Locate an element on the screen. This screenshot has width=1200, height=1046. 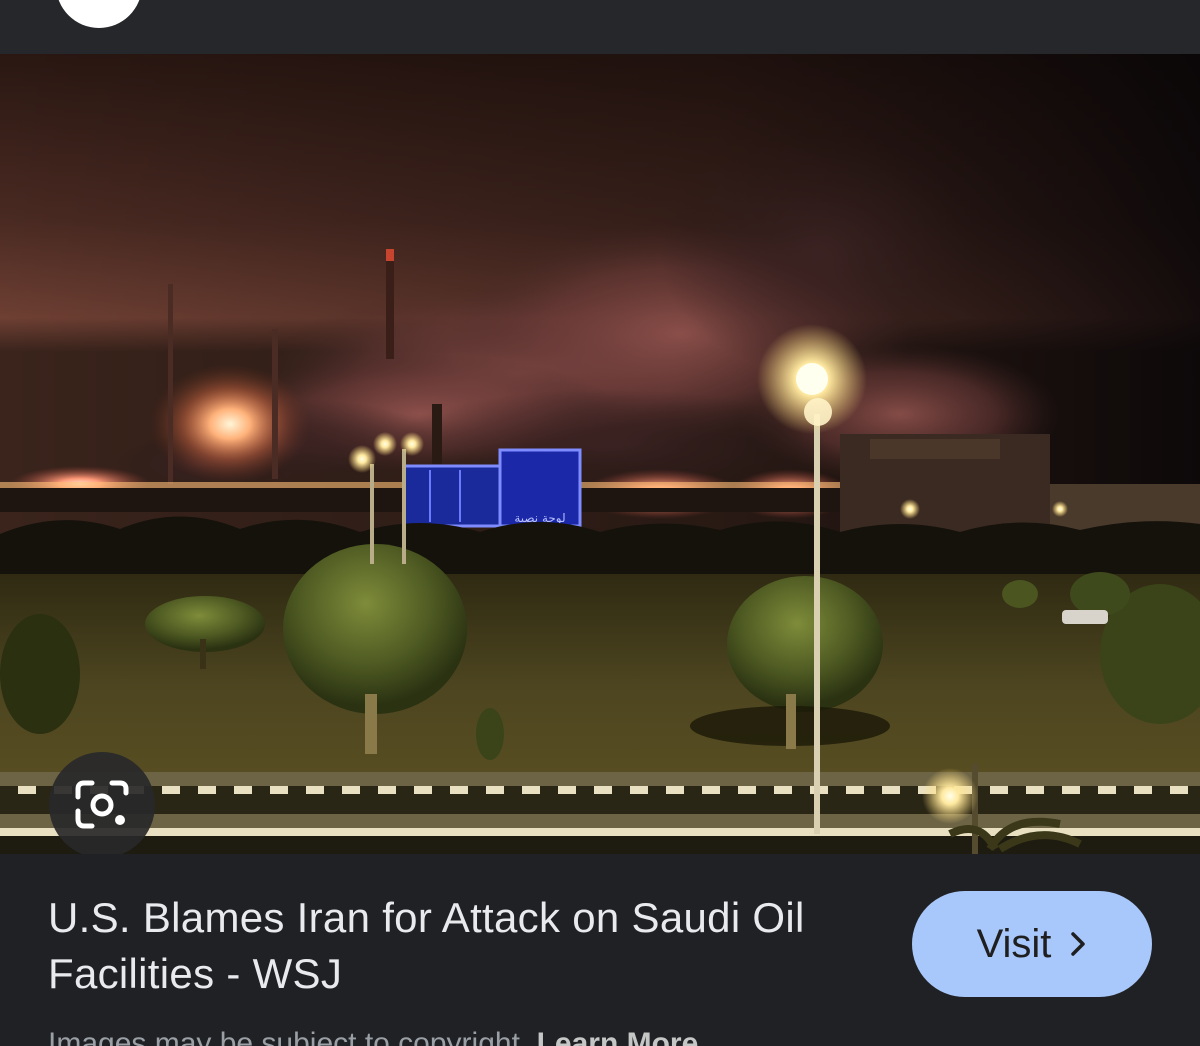
chevron-right-icon is located at coordinates (1078, 944).